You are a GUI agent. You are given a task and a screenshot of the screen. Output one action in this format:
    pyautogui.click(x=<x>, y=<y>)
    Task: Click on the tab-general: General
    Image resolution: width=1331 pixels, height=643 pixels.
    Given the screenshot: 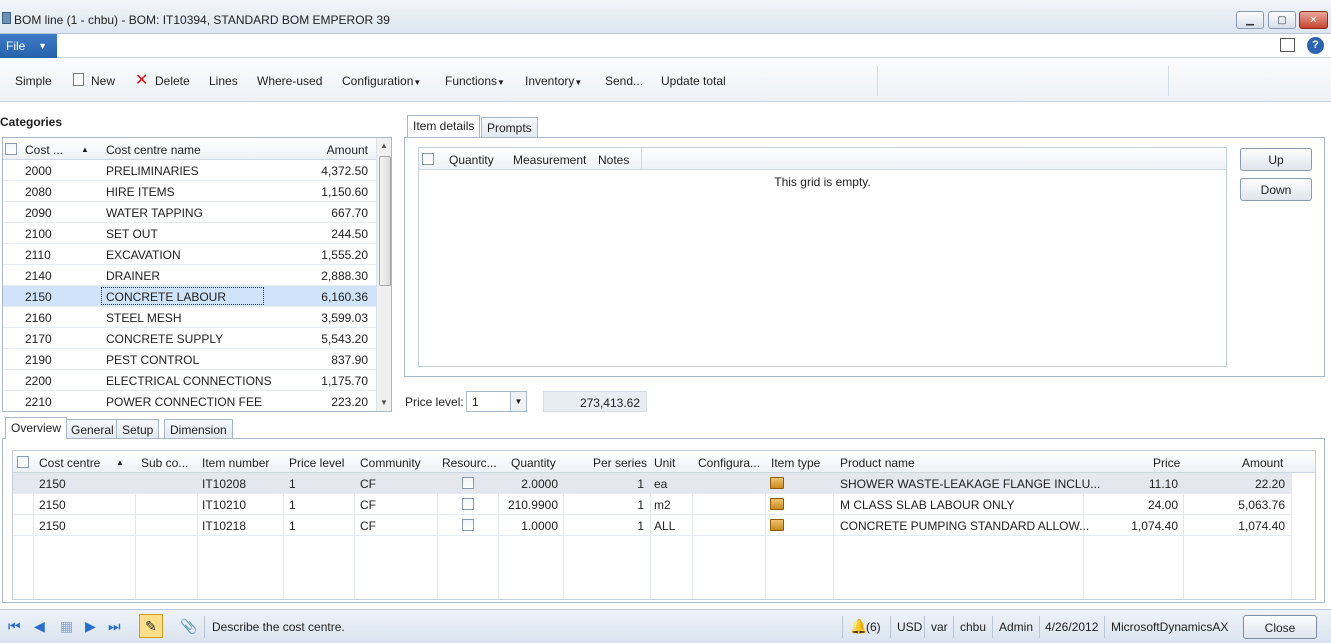 What is the action you would take?
    pyautogui.click(x=92, y=429)
    